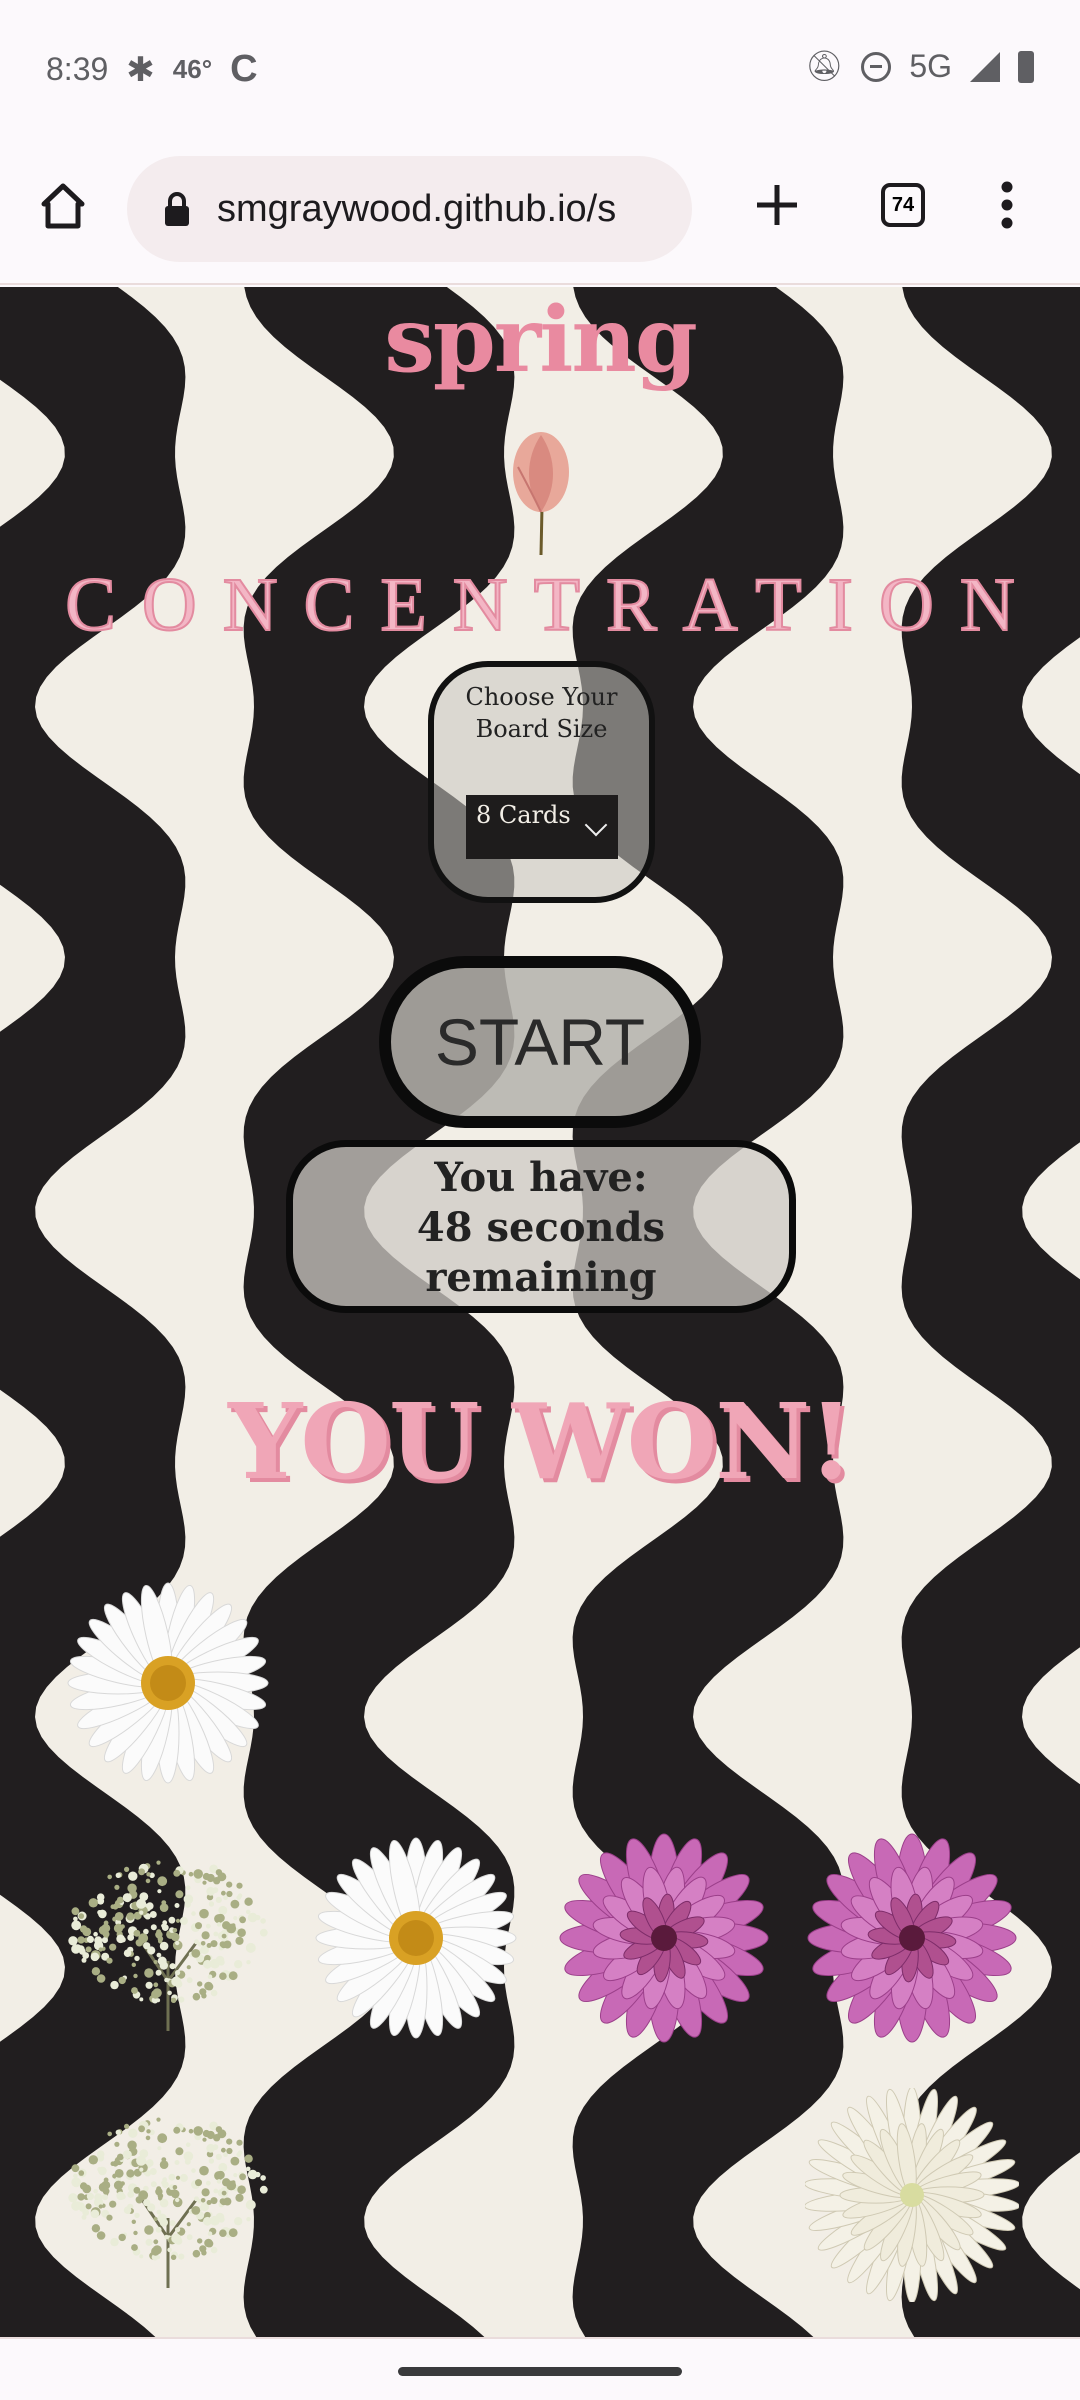 This screenshot has width=1080, height=2400. I want to click on do-not-disturb-icon, so click(876, 66).